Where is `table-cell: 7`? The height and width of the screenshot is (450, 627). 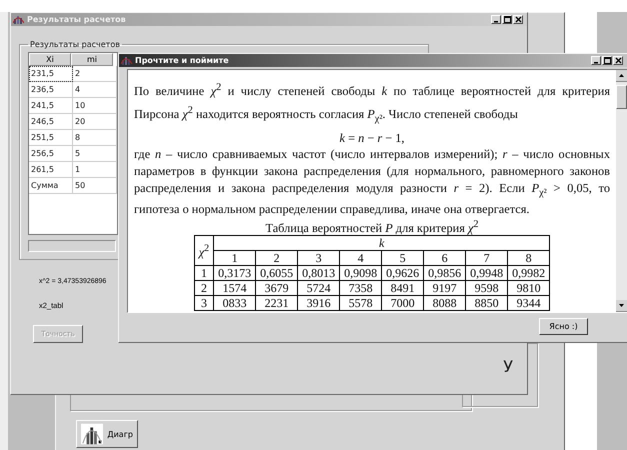 table-cell: 7 is located at coordinates (487, 258).